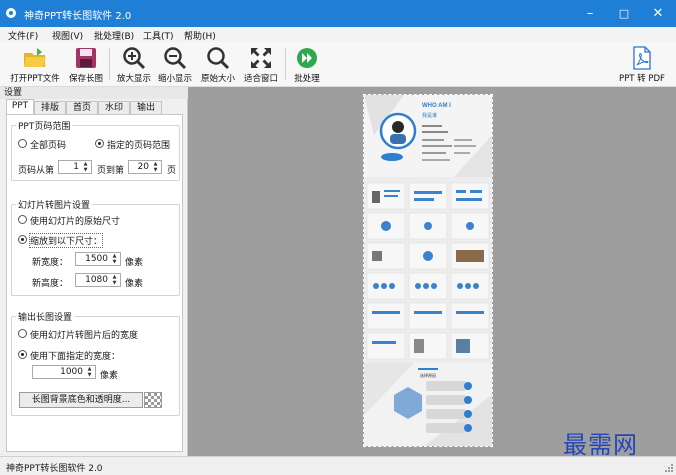 The width and height of the screenshot is (676, 475). What do you see at coordinates (64, 372) in the screenshot?
I see `output-width-spinner: 1000 ▲ ▼` at bounding box center [64, 372].